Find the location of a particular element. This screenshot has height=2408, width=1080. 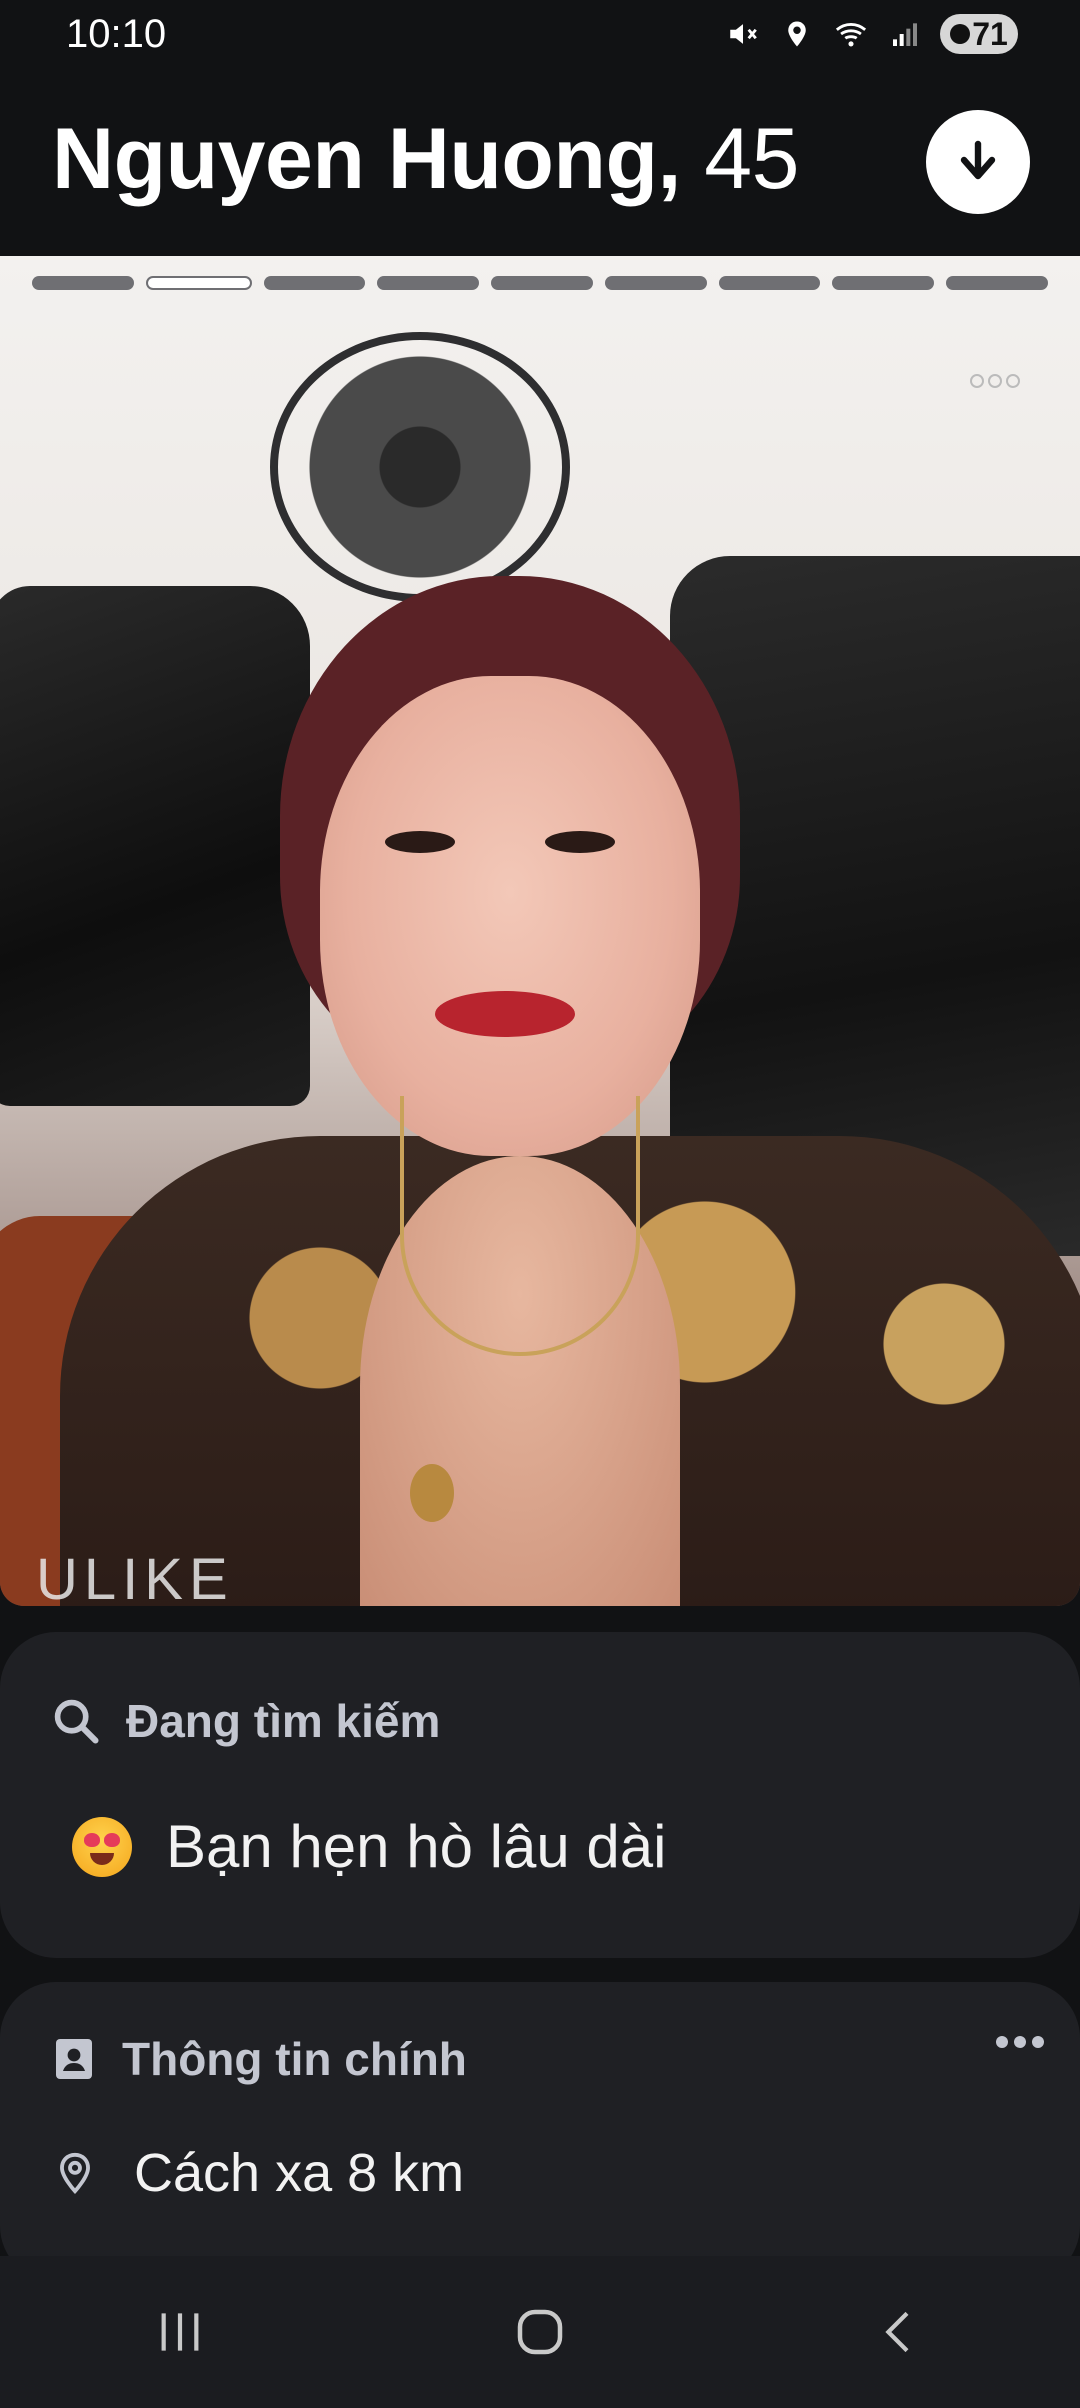

wifi-icon is located at coordinates (851, 34).